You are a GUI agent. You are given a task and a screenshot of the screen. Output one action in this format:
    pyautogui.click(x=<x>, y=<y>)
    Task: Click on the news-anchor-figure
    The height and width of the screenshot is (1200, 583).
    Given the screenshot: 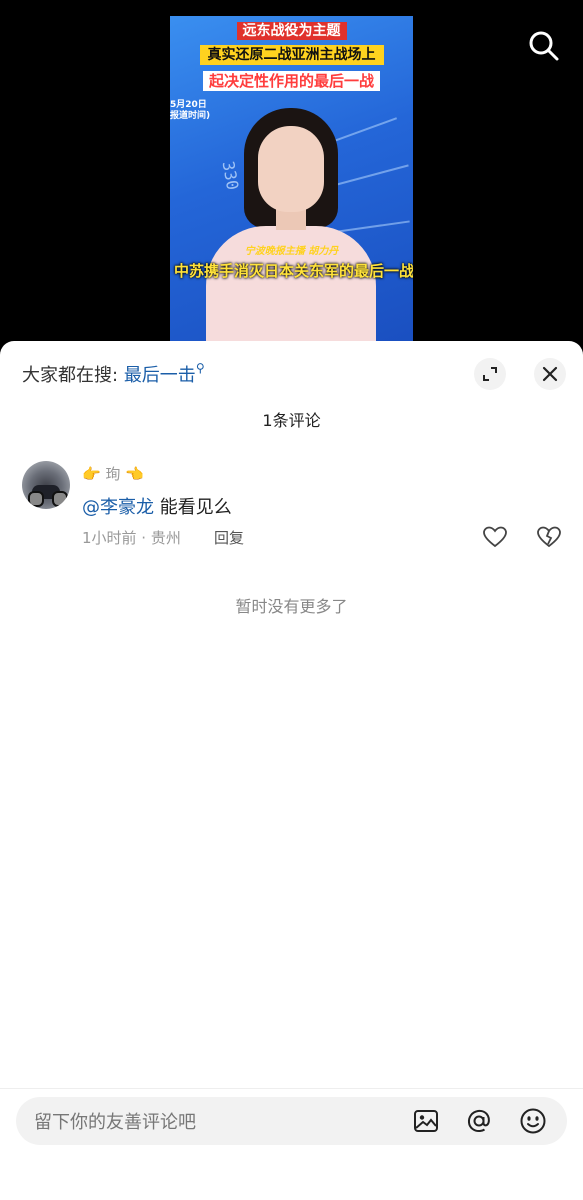 What is the action you would take?
    pyautogui.click(x=291, y=226)
    